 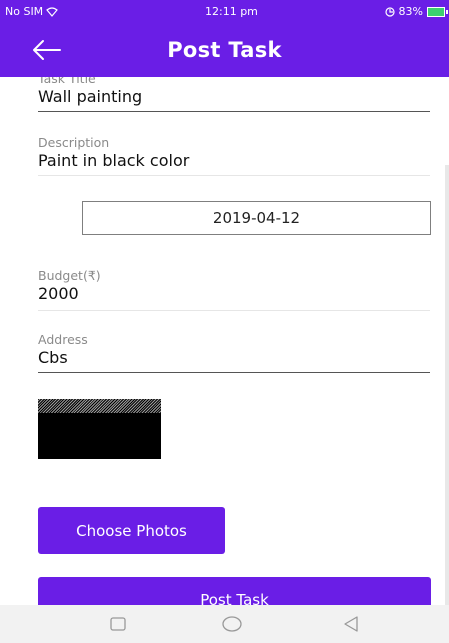 I want to click on scrollbar, so click(x=447, y=385).